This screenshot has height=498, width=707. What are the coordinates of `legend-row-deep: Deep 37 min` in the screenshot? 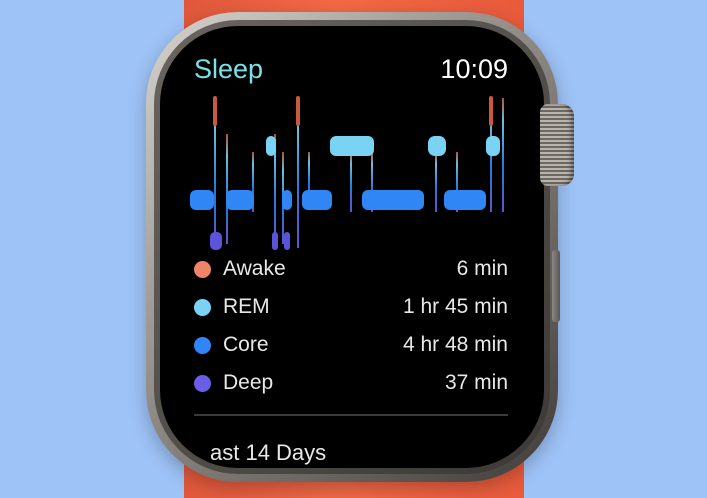 It's located at (351, 383).